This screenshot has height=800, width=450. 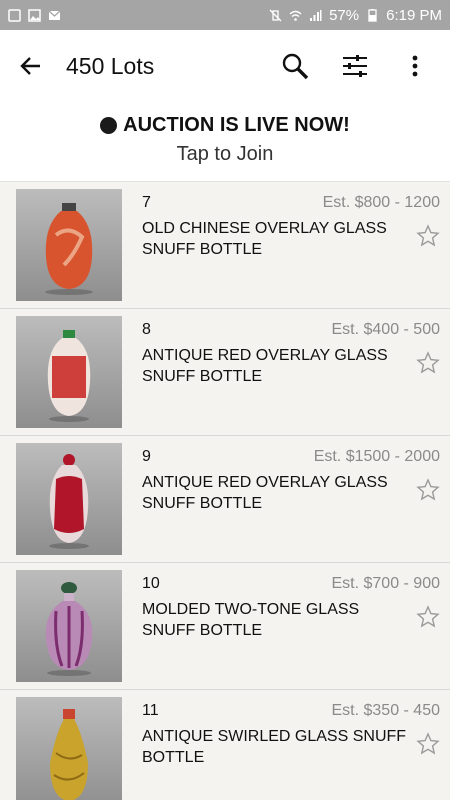 I want to click on lot-estimate: Est. $700 - 900, so click(x=385, y=583).